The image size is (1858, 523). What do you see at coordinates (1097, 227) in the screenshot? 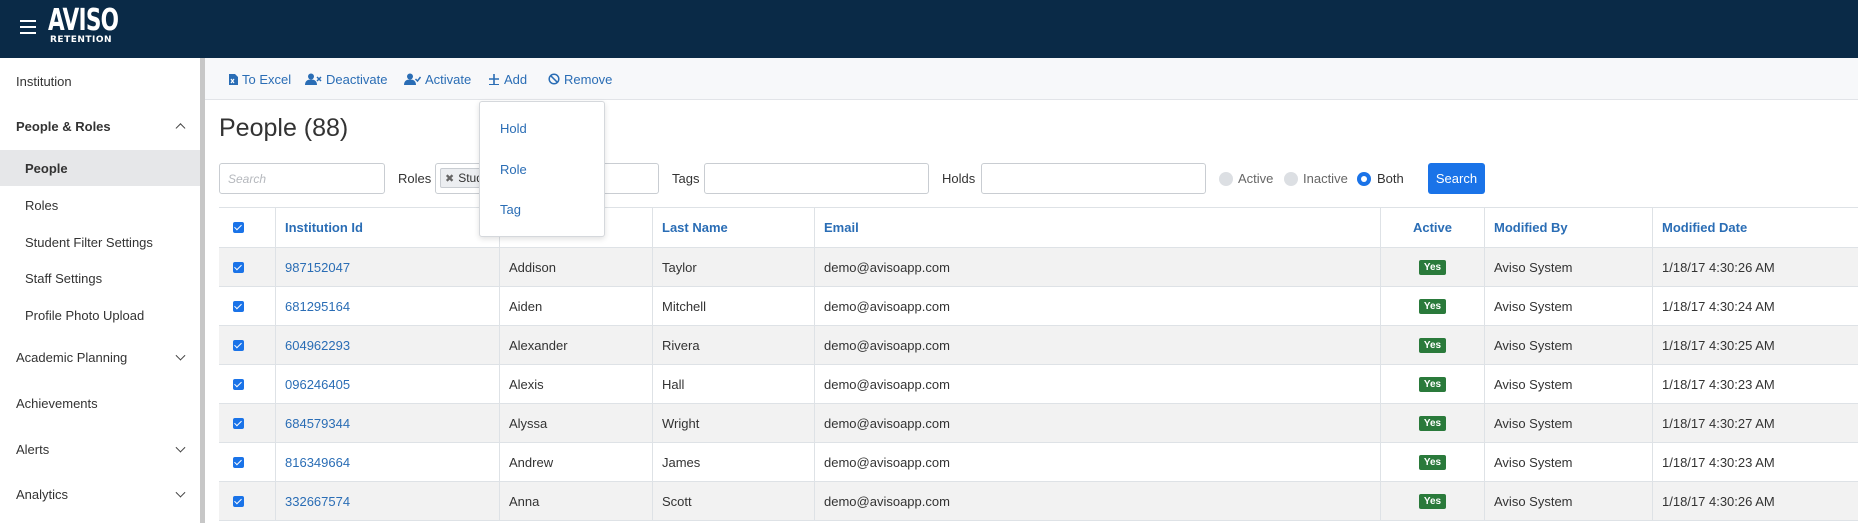
I see `header-email: Email` at bounding box center [1097, 227].